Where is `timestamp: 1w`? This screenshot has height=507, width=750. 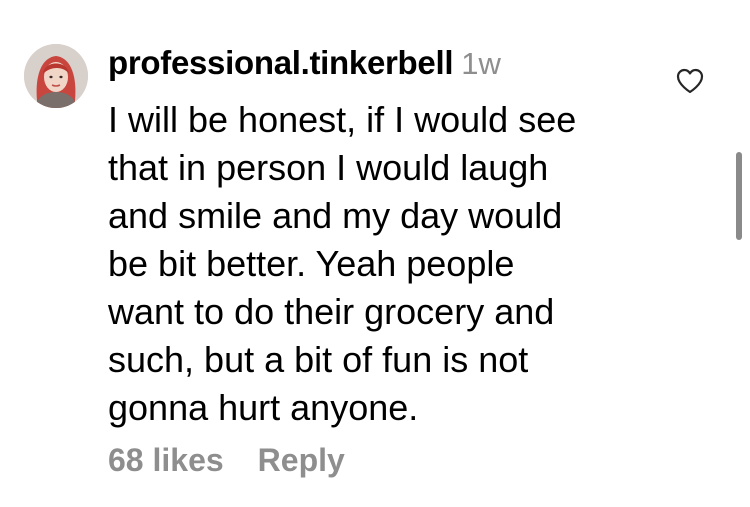 timestamp: 1w is located at coordinates (481, 63).